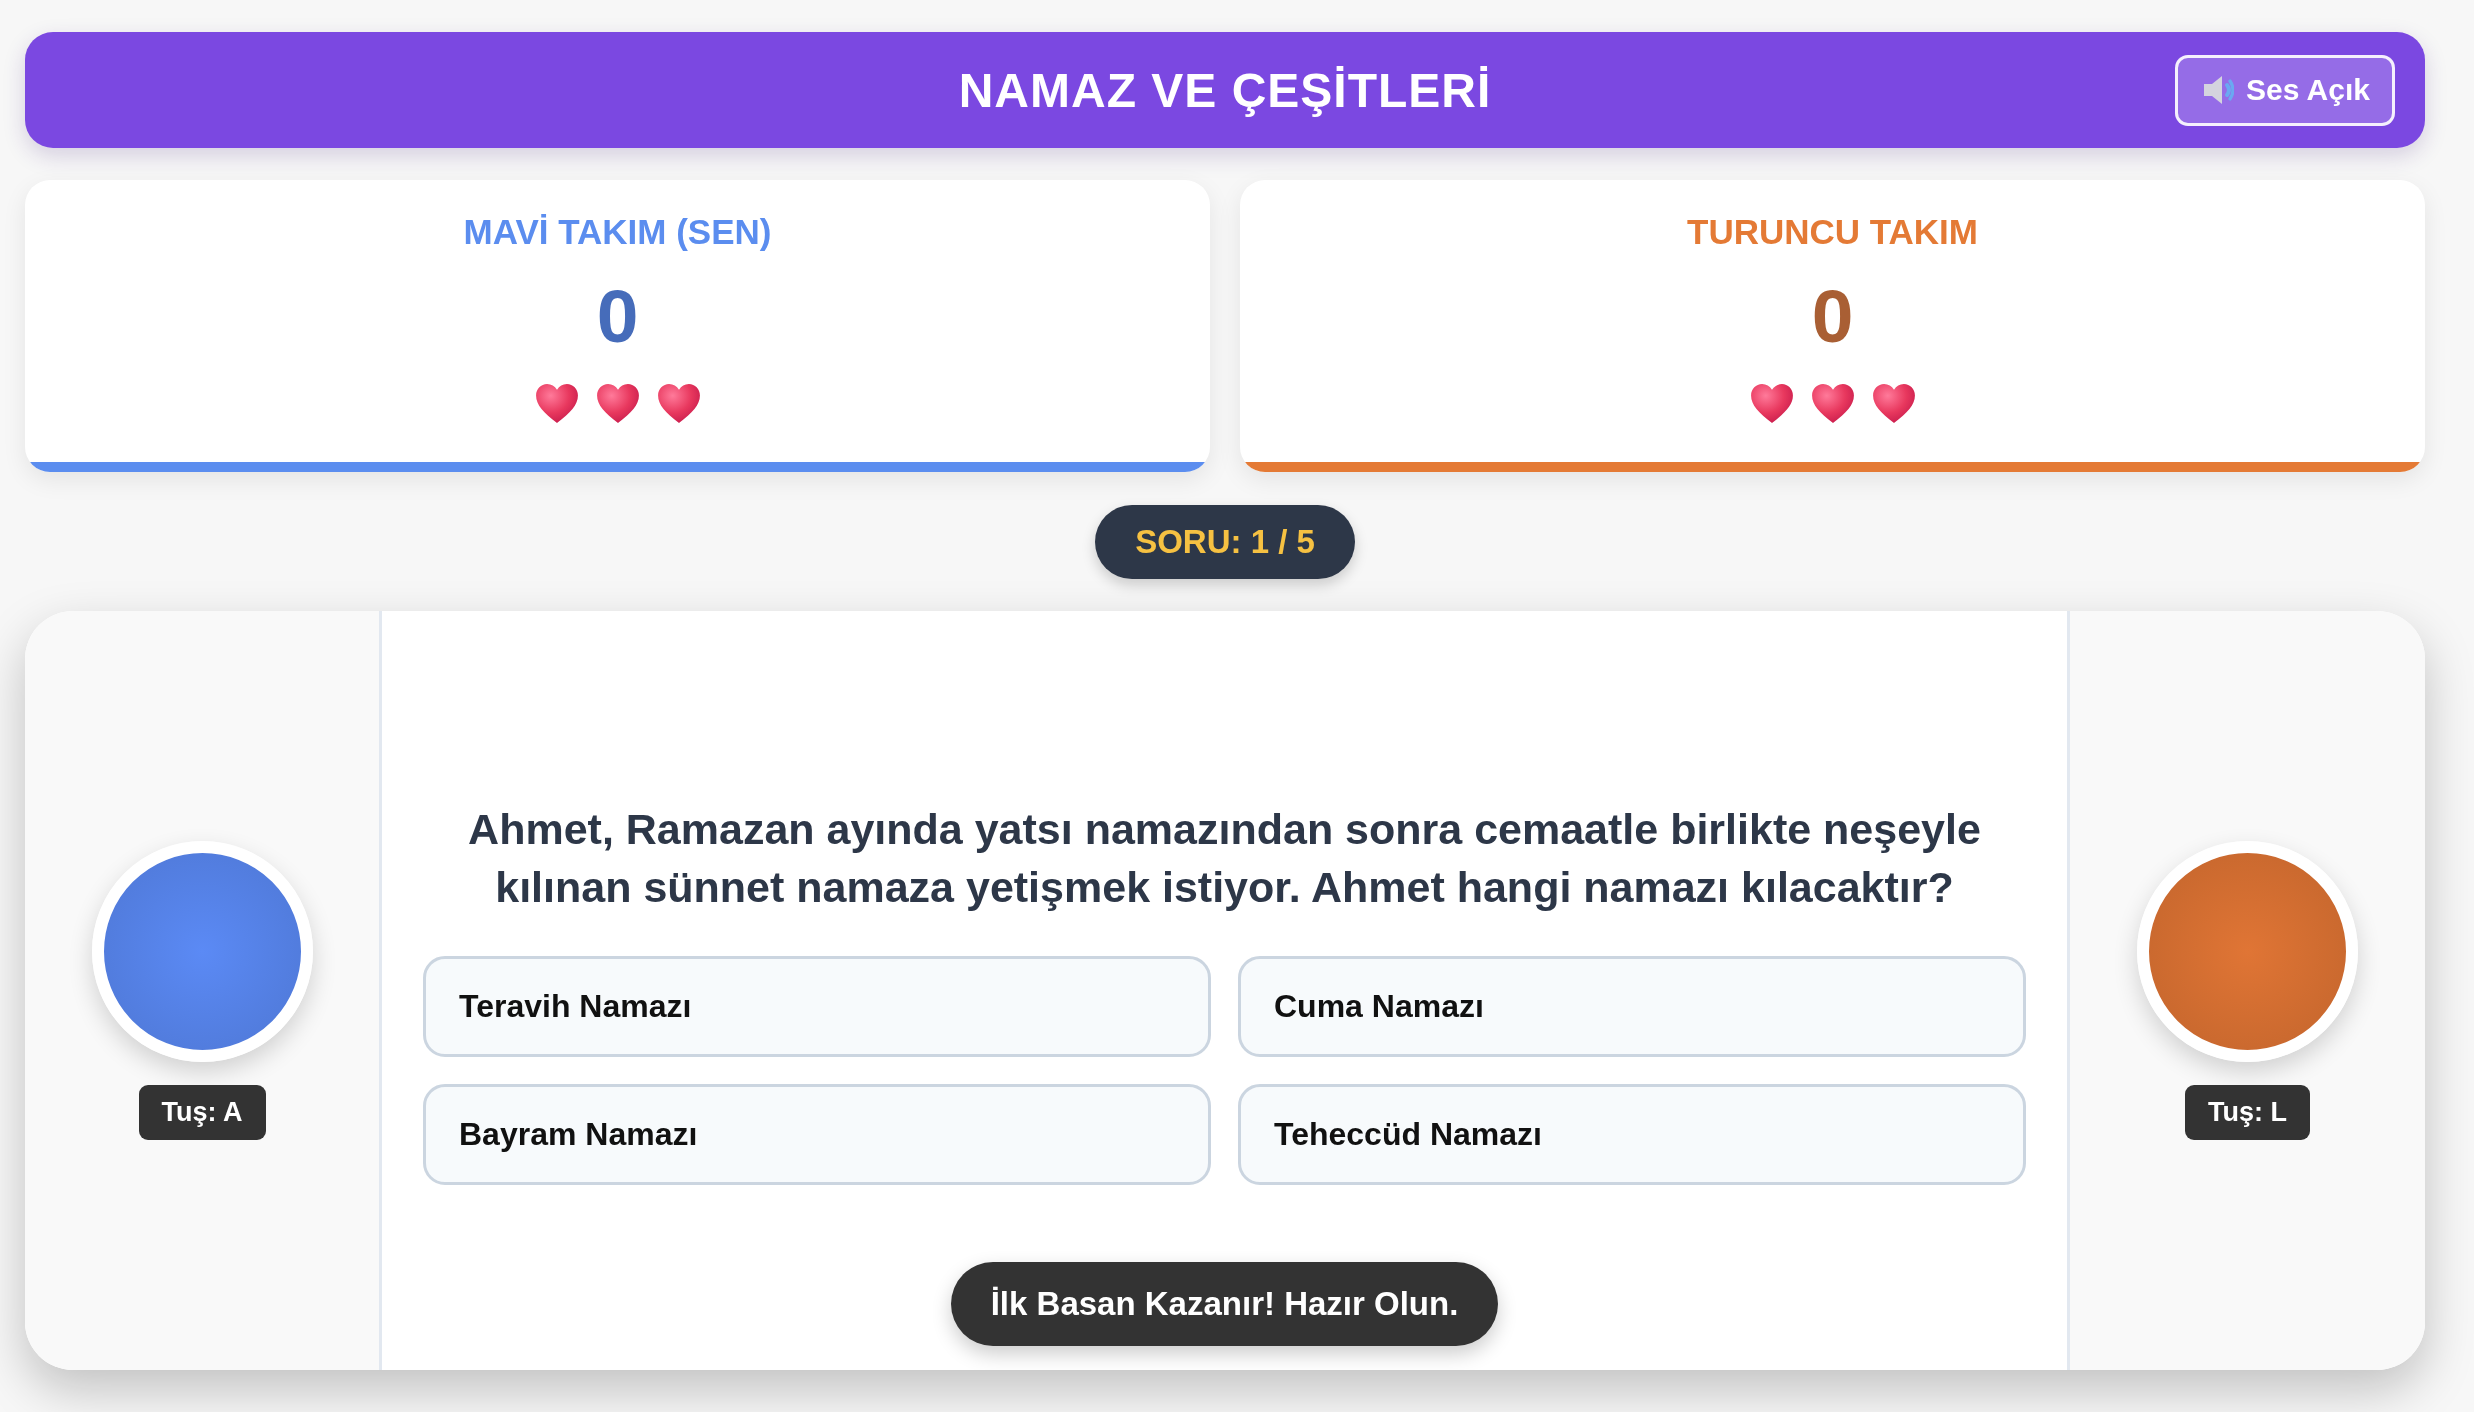  What do you see at coordinates (1832, 232) in the screenshot?
I see `team-name: TURUNCU TAKIM` at bounding box center [1832, 232].